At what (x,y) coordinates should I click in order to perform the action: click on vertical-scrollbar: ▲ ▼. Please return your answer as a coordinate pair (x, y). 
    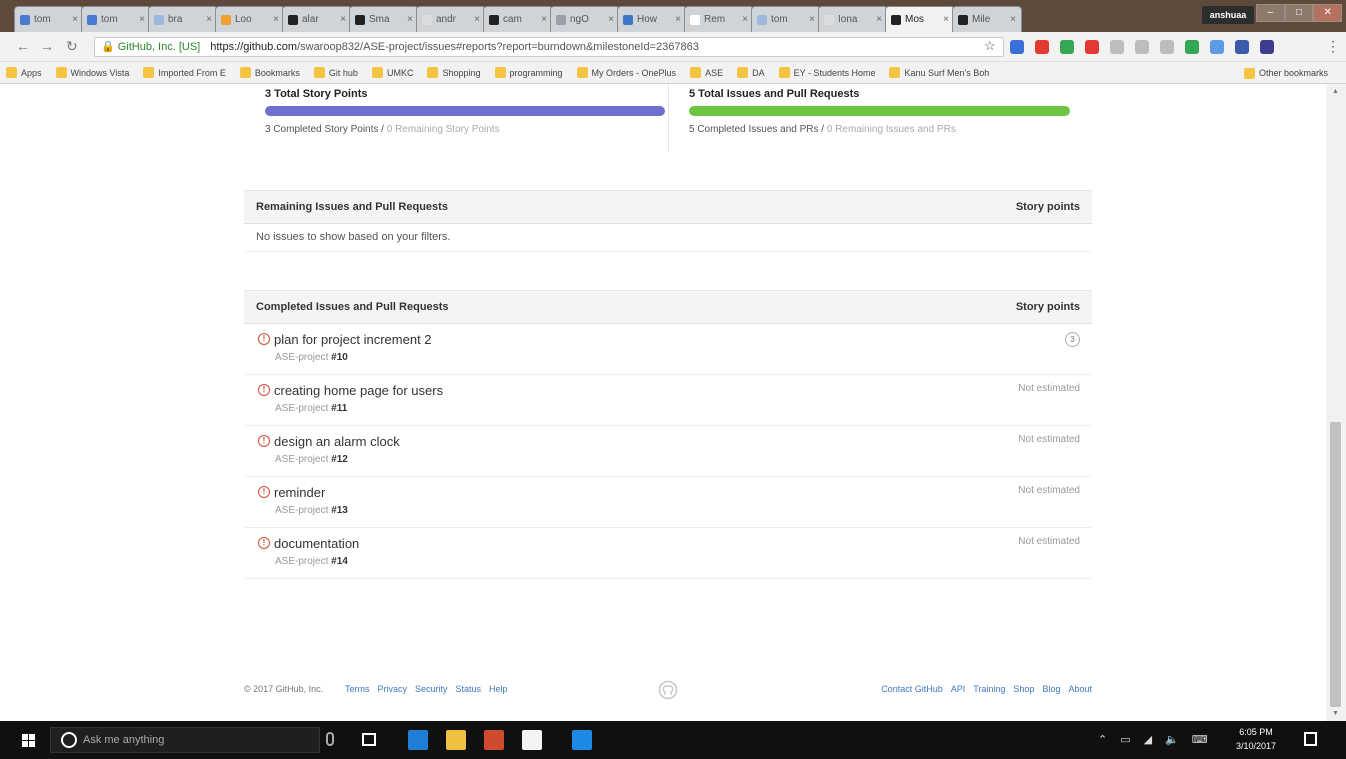
    Looking at the image, I should click on (1336, 402).